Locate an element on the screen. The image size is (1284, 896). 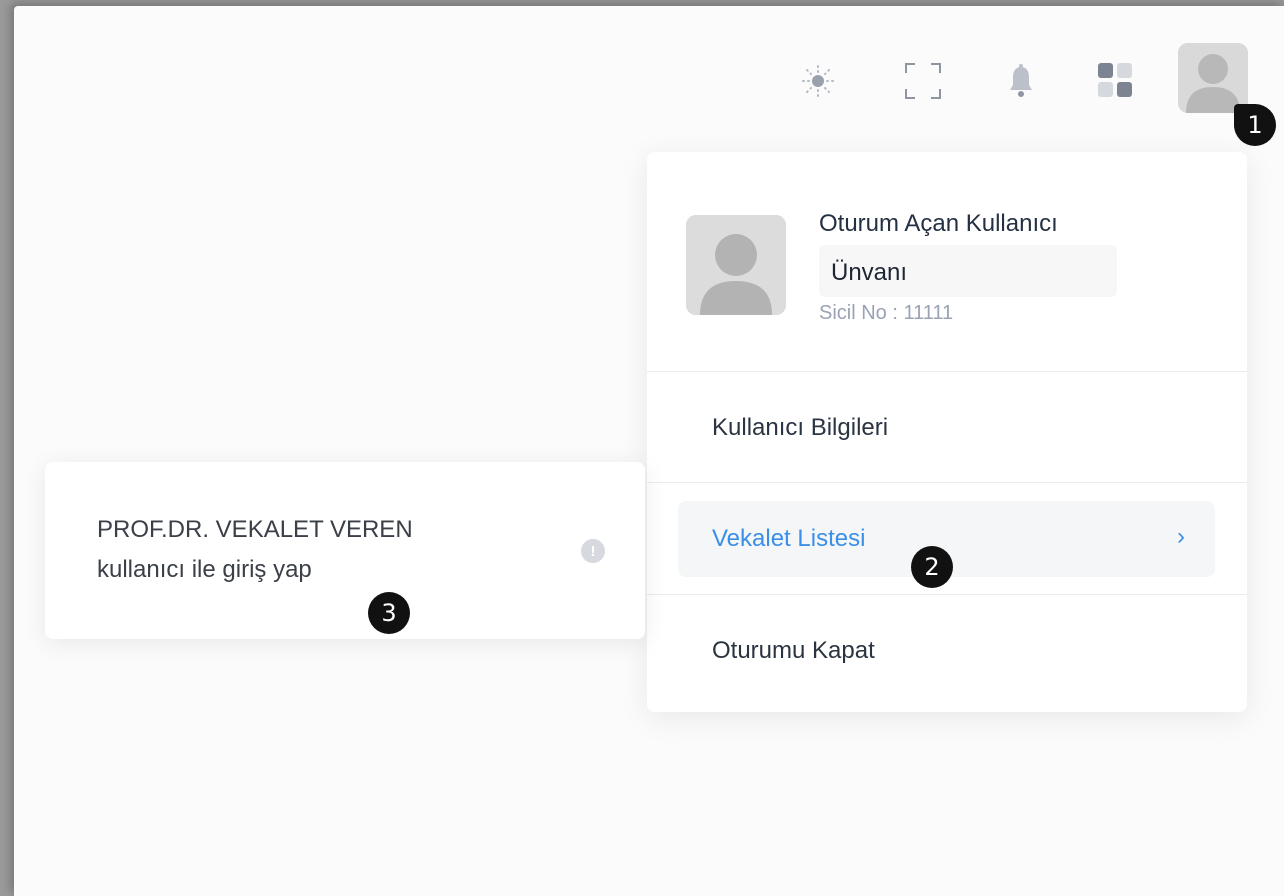
menu-item-logout: Oturumu Kapat is located at coordinates (793, 651).